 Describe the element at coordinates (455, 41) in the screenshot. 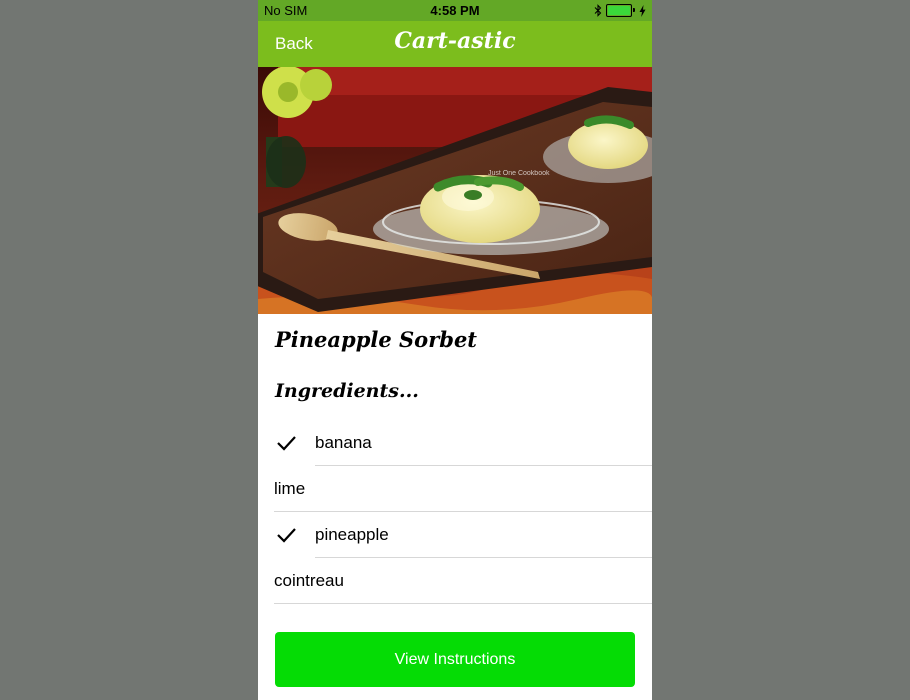

I see `app-title: Cart-astic` at that location.